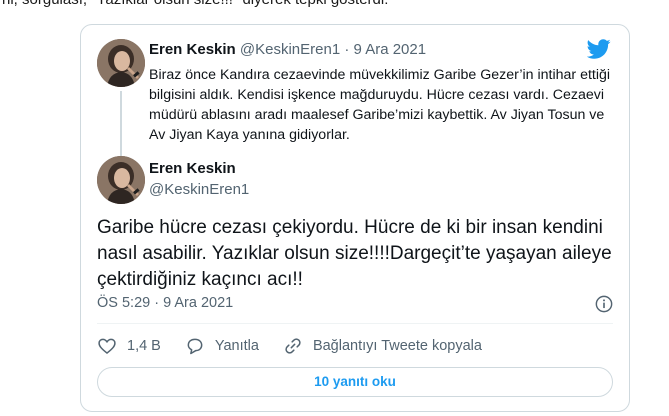 The height and width of the screenshot is (416, 669). I want to click on divider, so click(355, 323).